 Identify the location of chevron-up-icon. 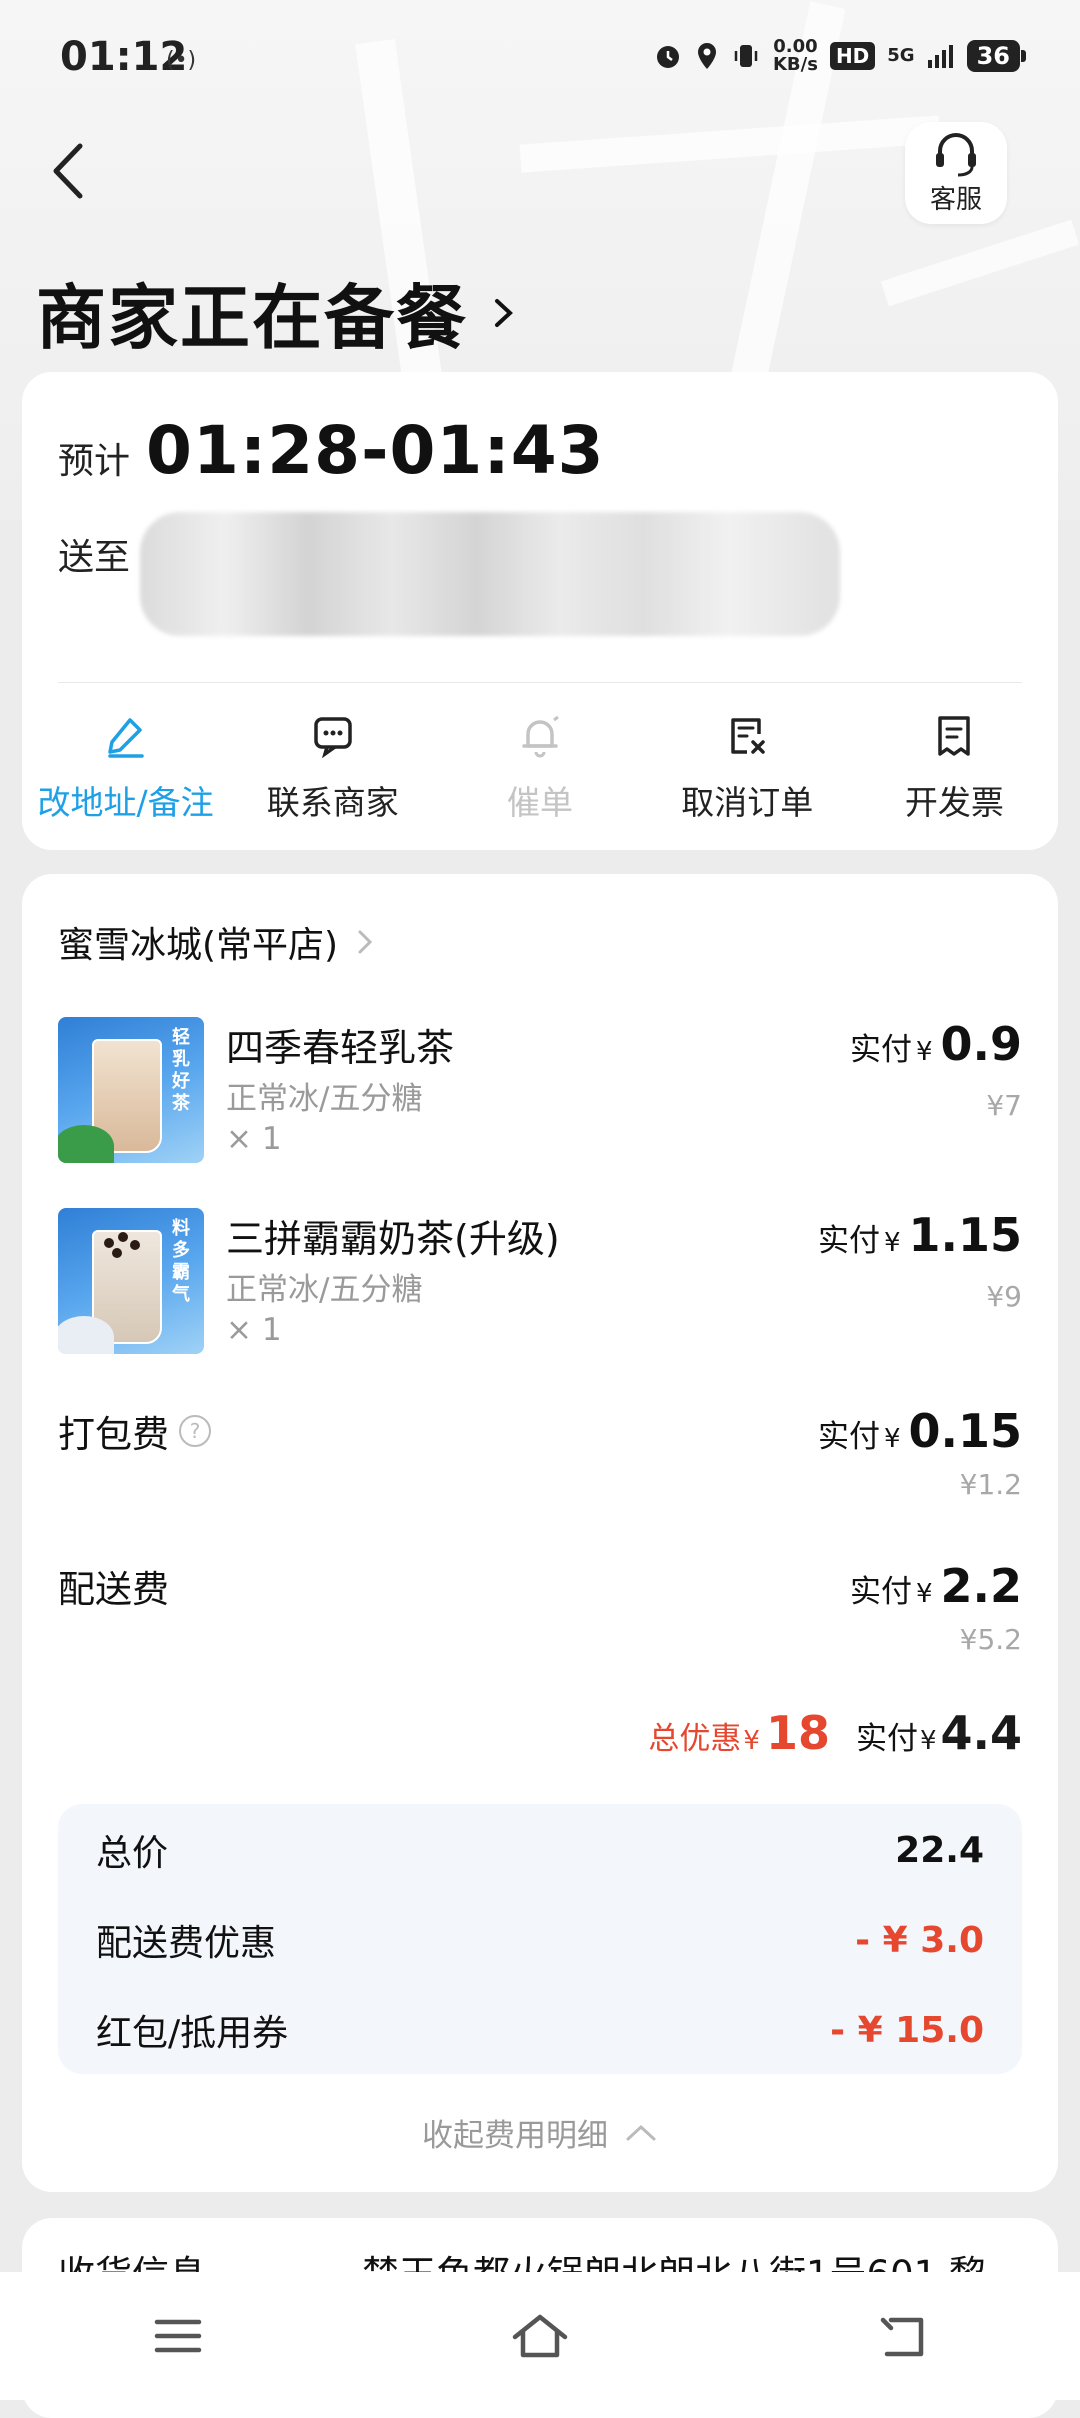
(641, 2132).